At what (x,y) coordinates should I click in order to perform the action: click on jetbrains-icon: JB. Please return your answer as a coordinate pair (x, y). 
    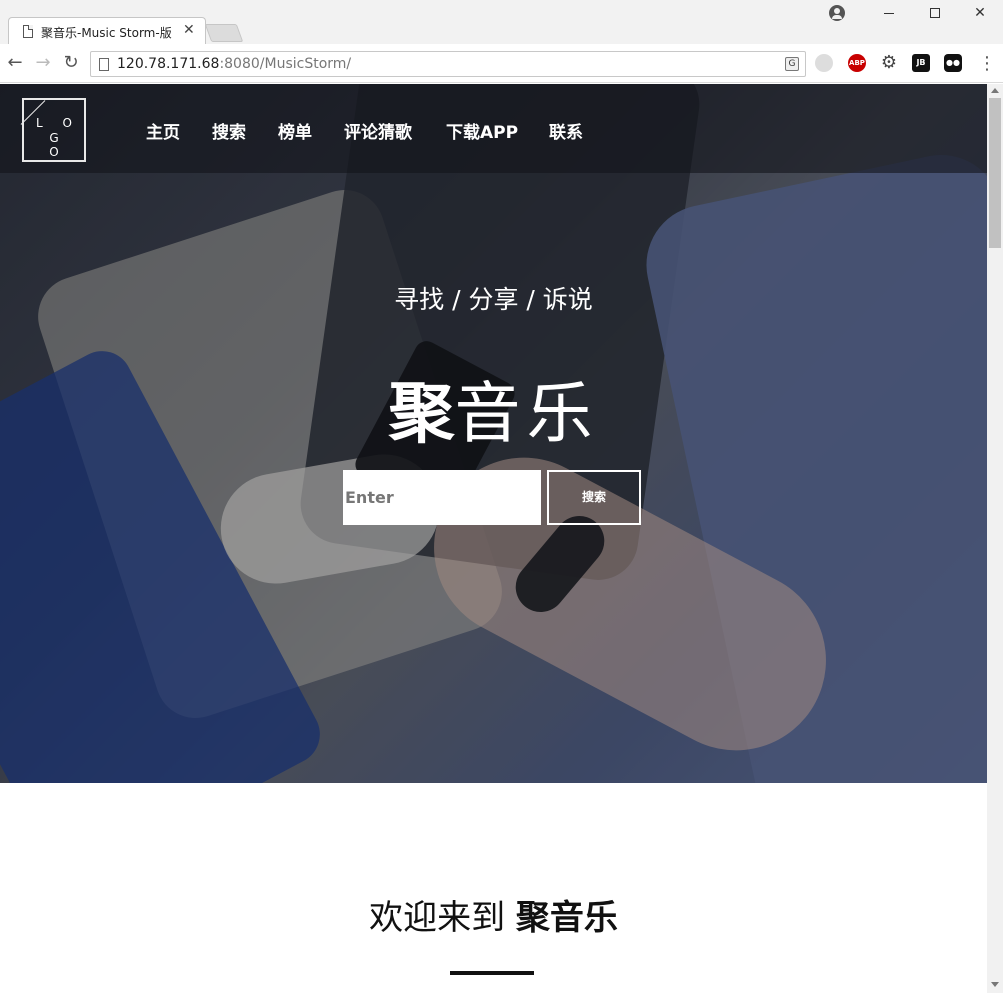
    Looking at the image, I should click on (921, 63).